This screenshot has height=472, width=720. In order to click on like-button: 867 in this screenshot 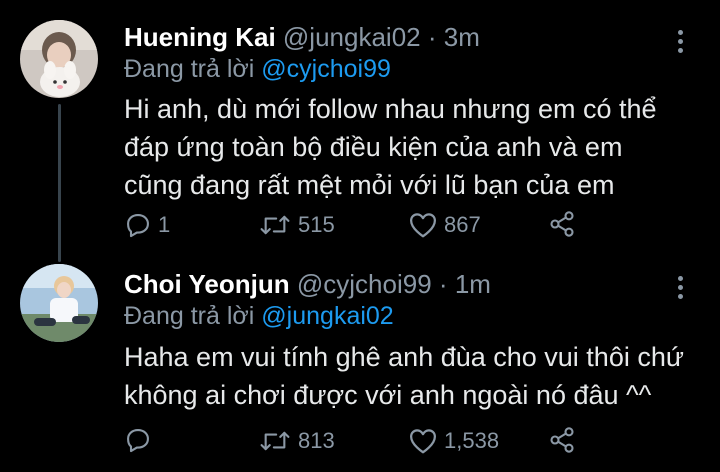, I will do `click(444, 225)`.